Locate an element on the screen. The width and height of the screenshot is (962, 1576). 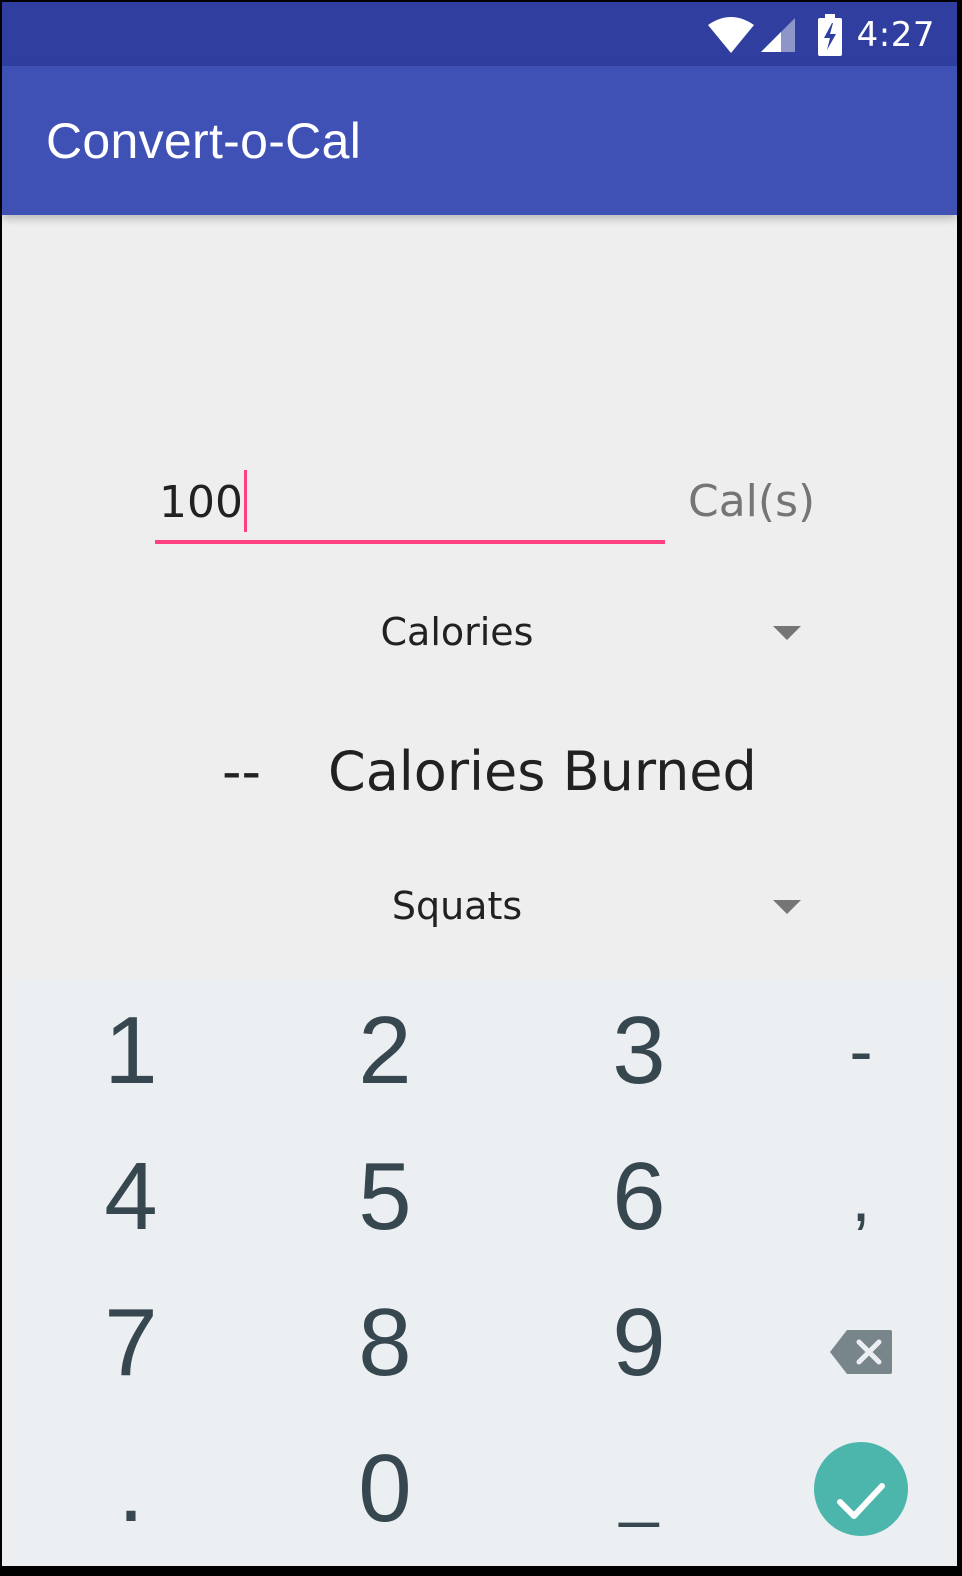
text-cursor is located at coordinates (245, 501).